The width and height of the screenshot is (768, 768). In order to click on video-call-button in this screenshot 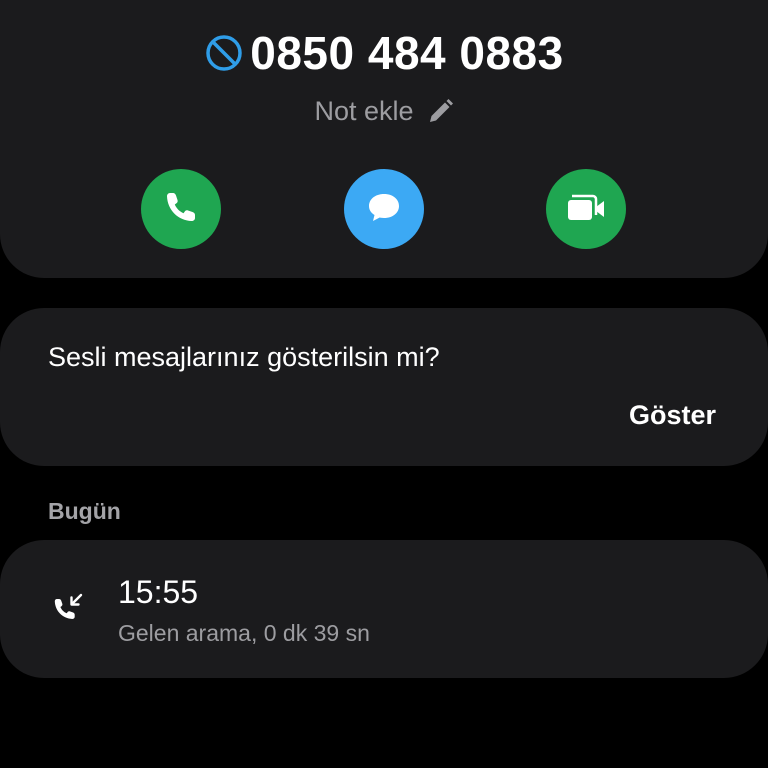, I will do `click(586, 209)`.